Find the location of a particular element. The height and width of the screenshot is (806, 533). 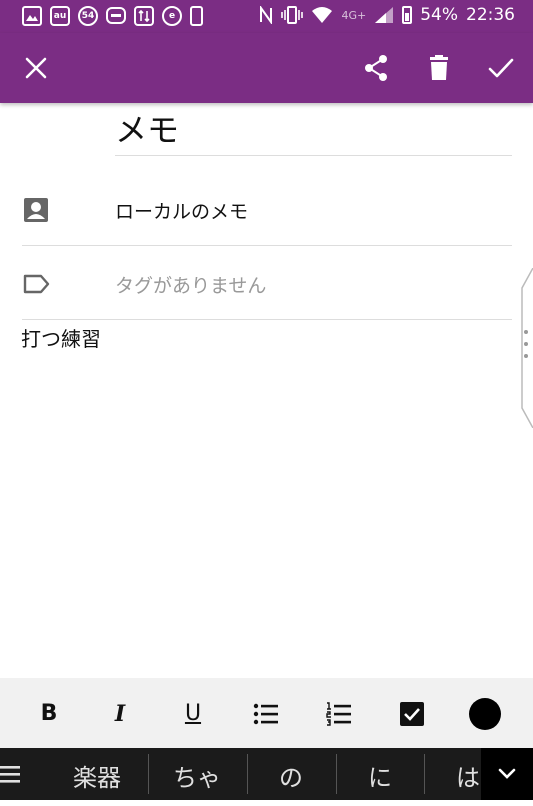

battery-percent: 54% is located at coordinates (439, 15).